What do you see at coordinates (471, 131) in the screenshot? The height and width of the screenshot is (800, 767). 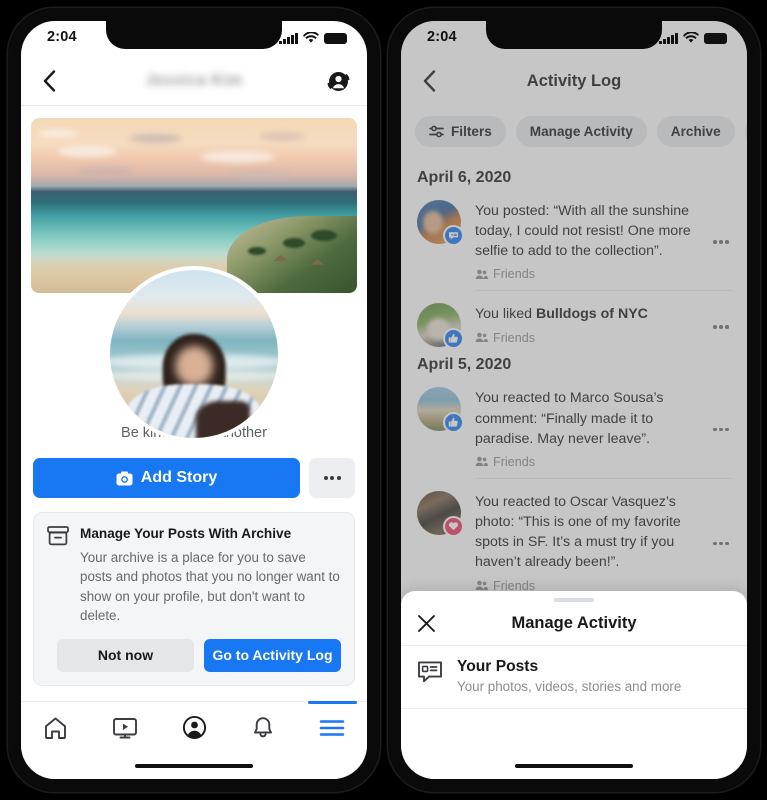 I see `chip-label: Filters` at bounding box center [471, 131].